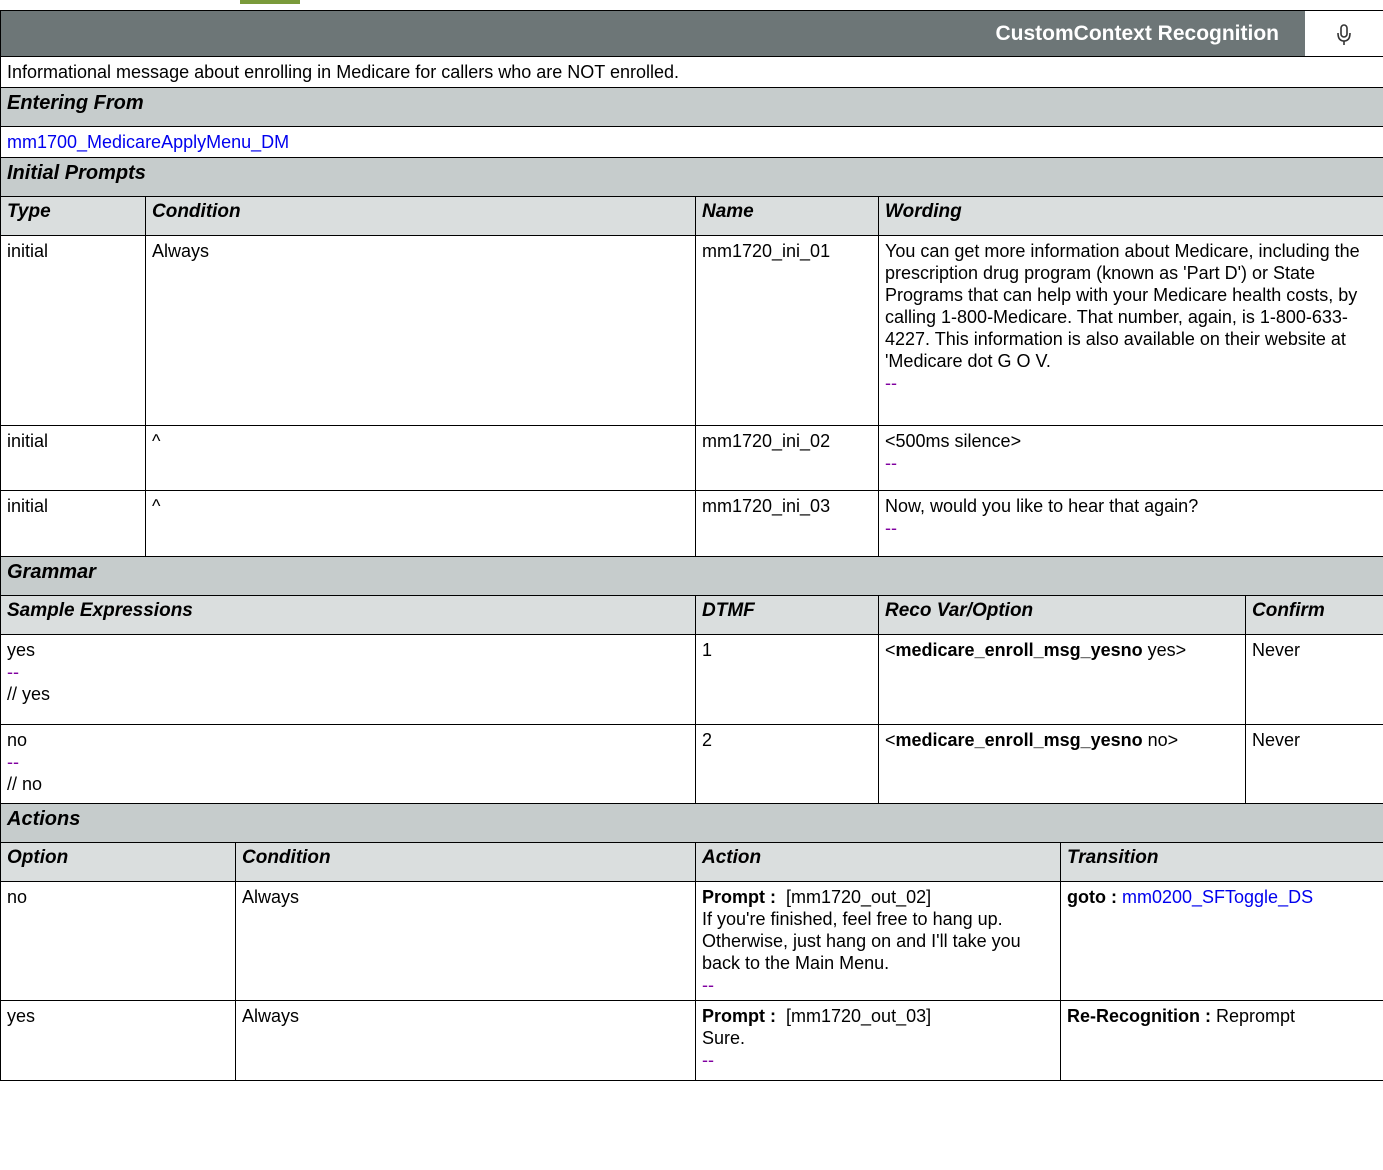 This screenshot has width=1383, height=1170. I want to click on prompt-text: Sure., so click(724, 1038).